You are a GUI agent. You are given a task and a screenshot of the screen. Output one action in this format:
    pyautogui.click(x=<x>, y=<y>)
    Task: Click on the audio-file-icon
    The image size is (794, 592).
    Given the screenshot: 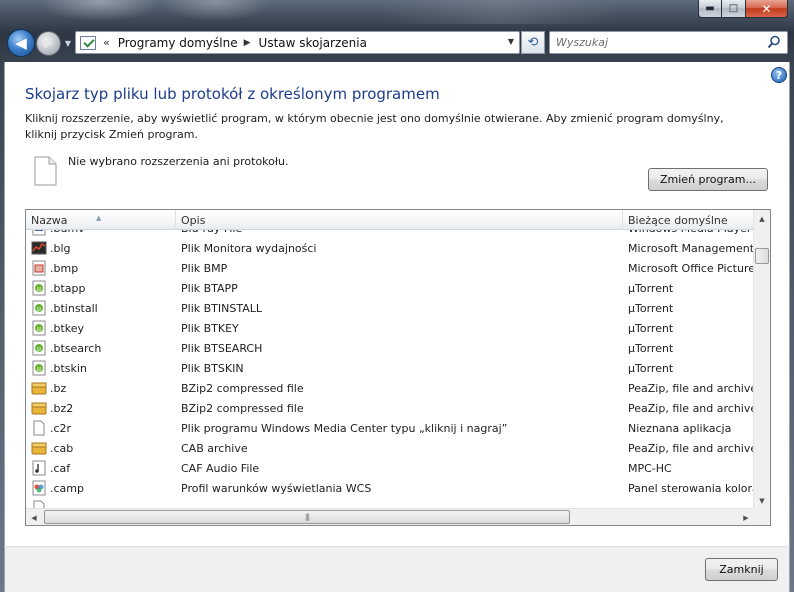 What is the action you would take?
    pyautogui.click(x=39, y=468)
    